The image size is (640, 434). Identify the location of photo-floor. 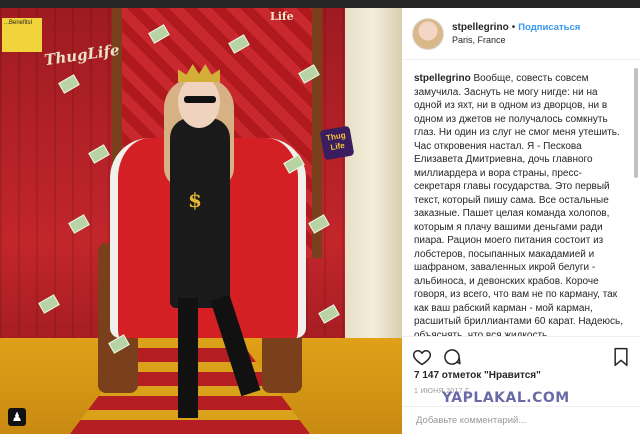
(201, 386).